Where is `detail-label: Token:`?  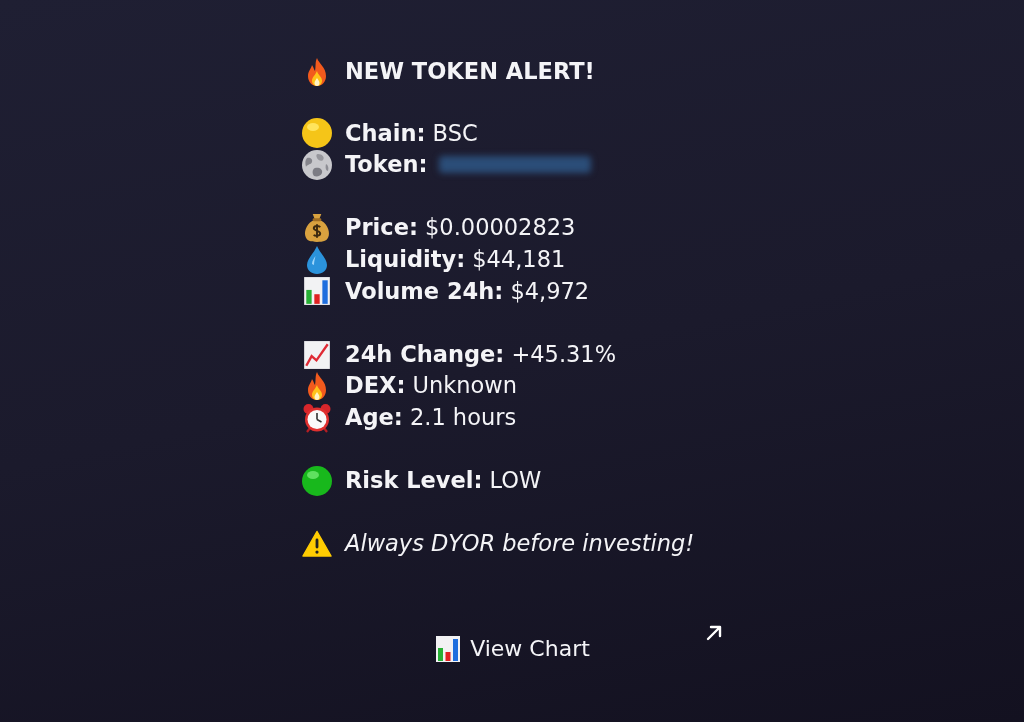 detail-label: Token: is located at coordinates (386, 165).